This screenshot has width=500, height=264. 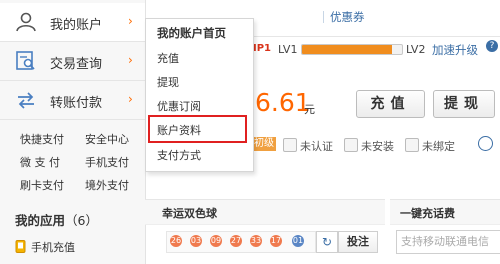 I want to click on refresh-icon: ↻, so click(x=327, y=242).